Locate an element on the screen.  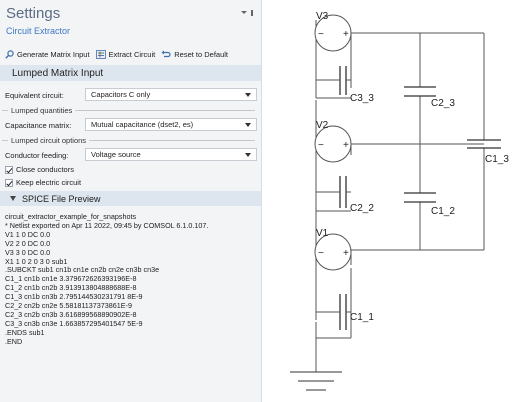
lumped-quantities-label: Lumped quantities is located at coordinates (42, 110).